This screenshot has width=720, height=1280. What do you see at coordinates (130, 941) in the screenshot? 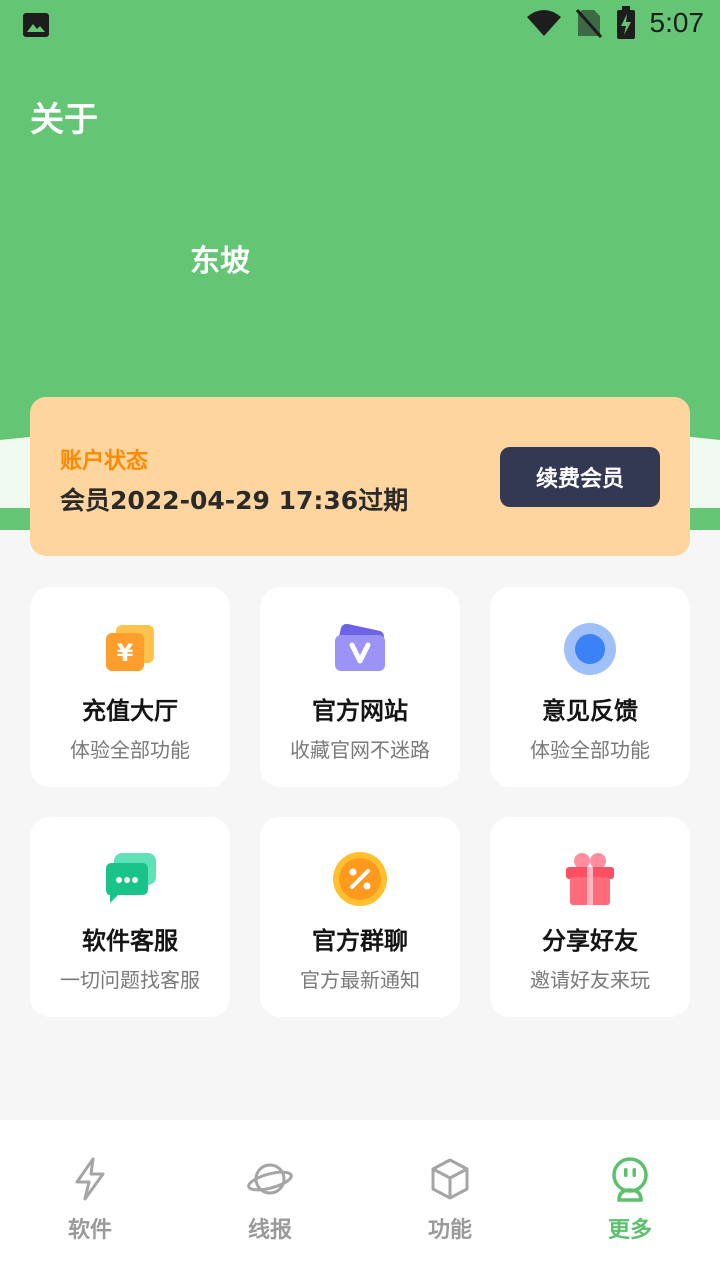
I see `tile-title: 软件客服` at bounding box center [130, 941].